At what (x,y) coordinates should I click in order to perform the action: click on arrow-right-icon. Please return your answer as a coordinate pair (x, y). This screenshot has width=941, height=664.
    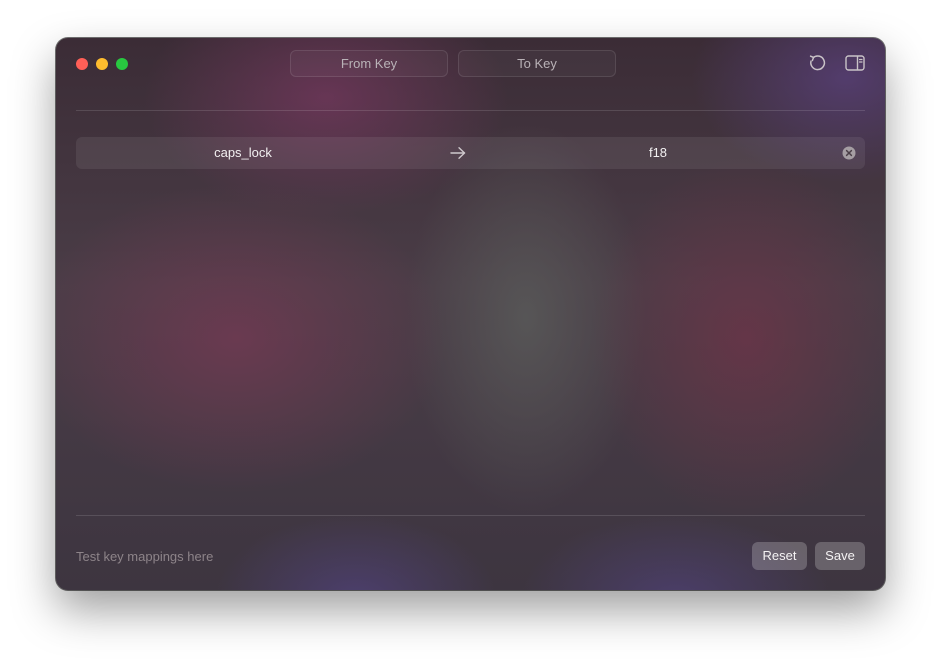
    Looking at the image, I should click on (458, 153).